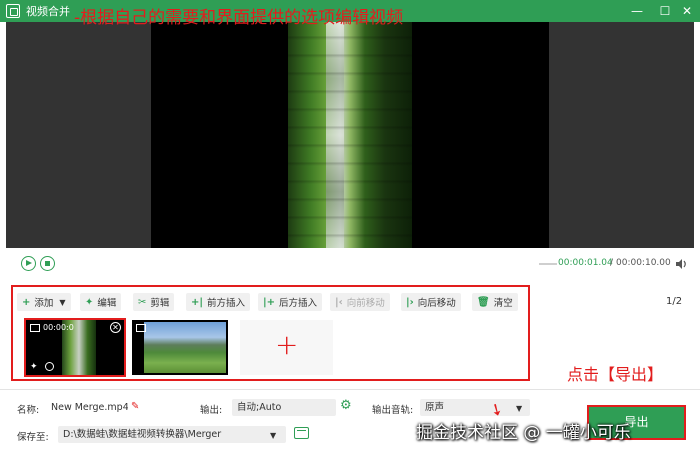 Image resolution: width=700 pixels, height=455 pixels. Describe the element at coordinates (674, 301) in the screenshot. I see `page-indicator: 1/2` at that location.